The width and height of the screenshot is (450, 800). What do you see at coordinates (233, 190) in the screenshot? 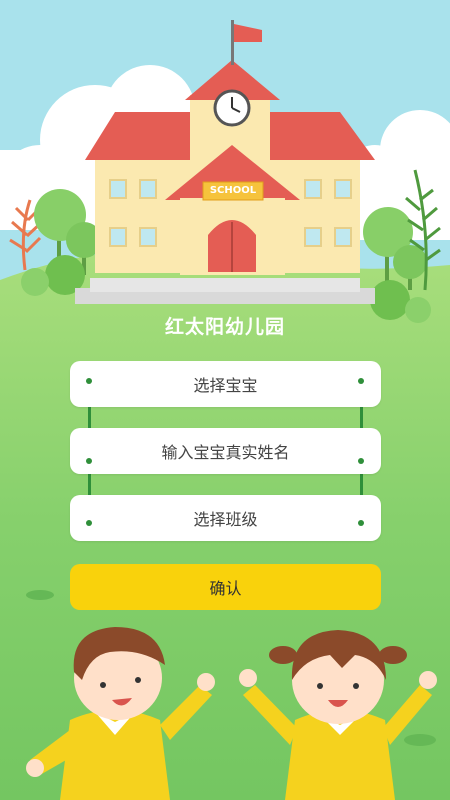
I see `school-sign: SCHOOL` at bounding box center [233, 190].